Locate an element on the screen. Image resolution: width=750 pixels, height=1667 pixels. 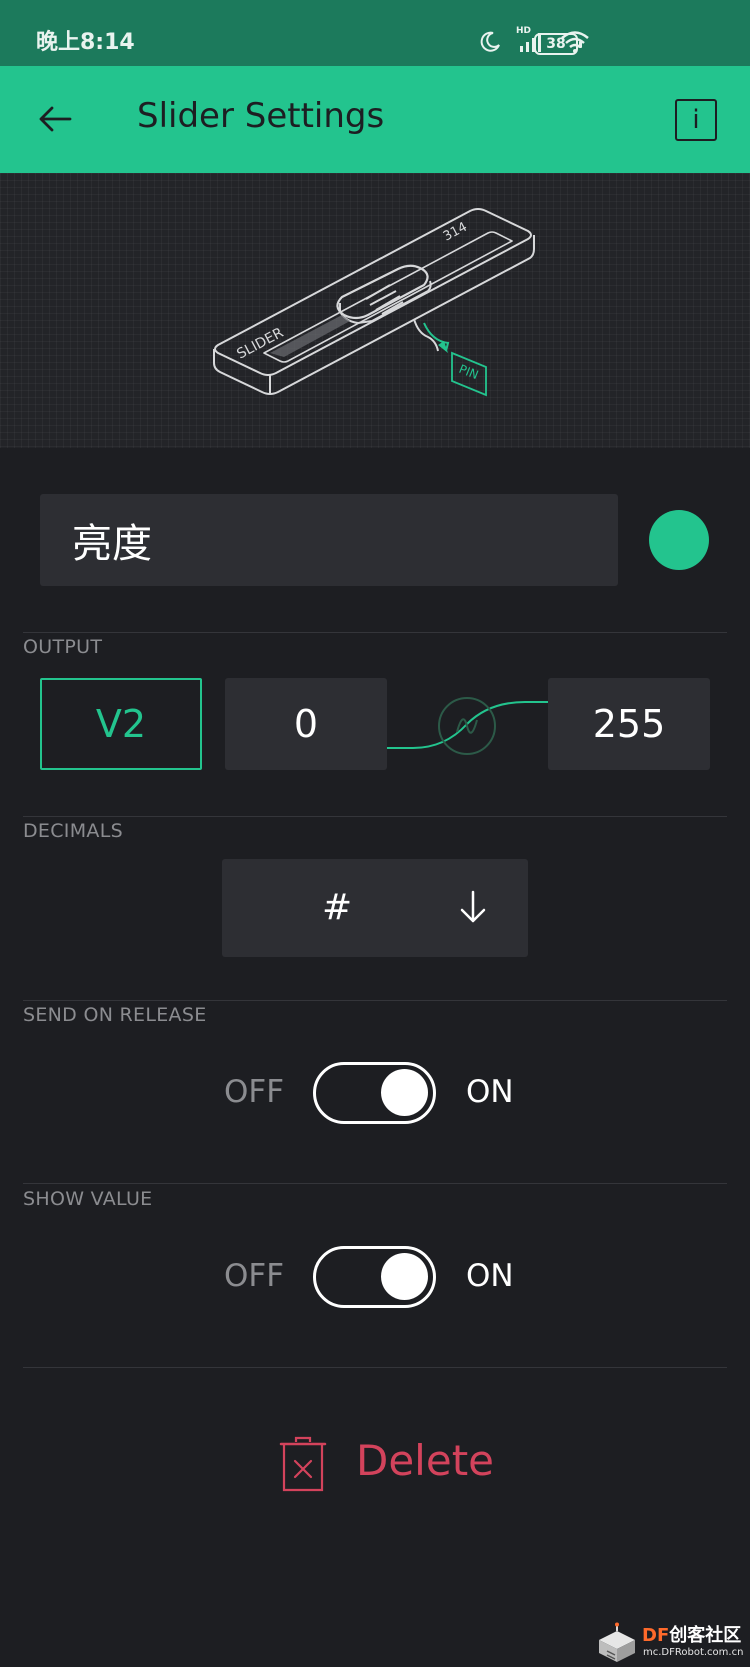
robot-logo-icon is located at coordinates (617, 1642).